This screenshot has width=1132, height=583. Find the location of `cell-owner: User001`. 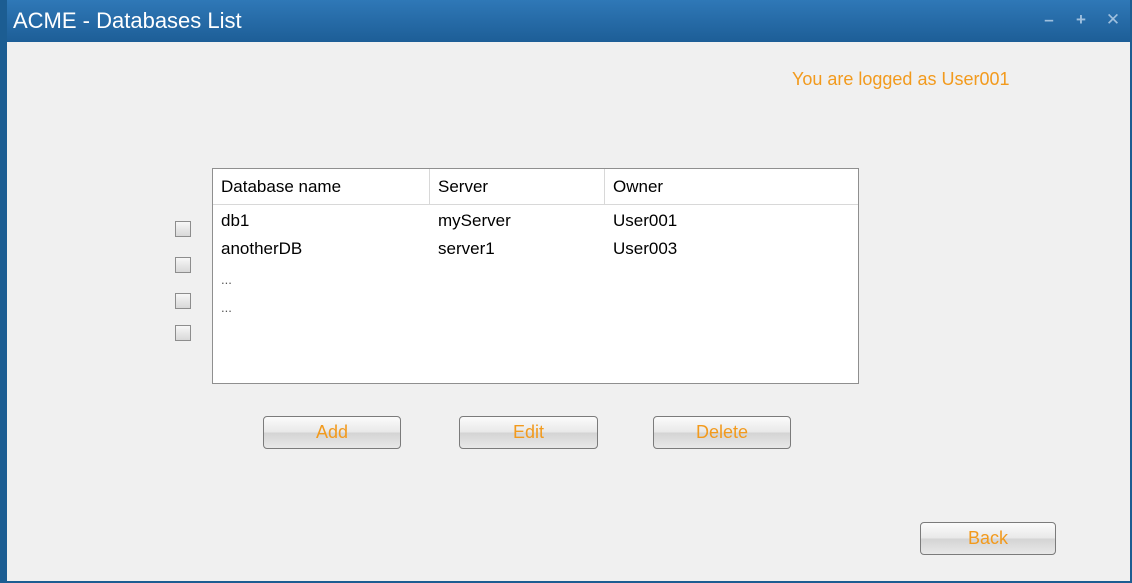

cell-owner: User001 is located at coordinates (645, 220).